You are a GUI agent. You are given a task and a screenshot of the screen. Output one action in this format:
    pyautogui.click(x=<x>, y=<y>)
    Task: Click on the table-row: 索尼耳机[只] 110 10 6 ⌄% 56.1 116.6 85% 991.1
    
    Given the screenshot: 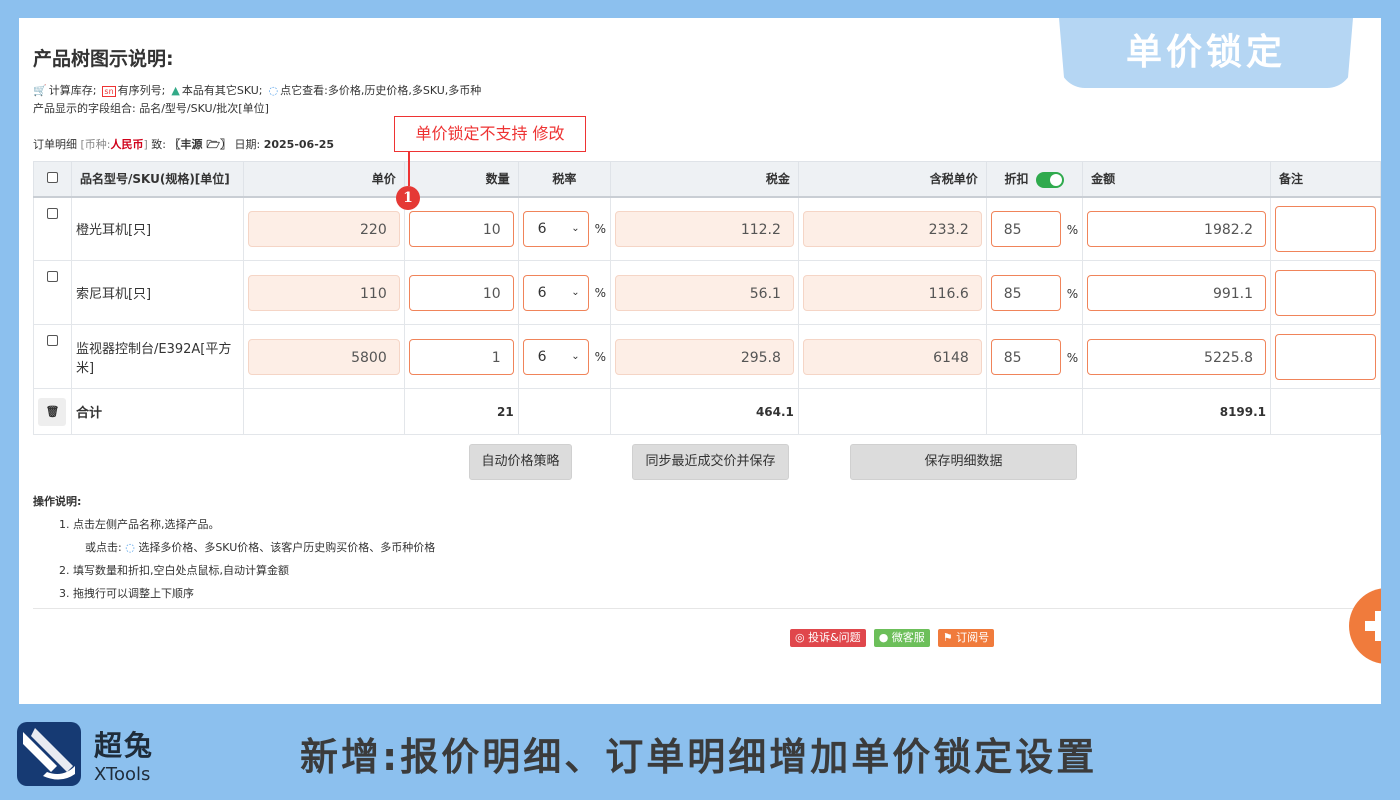 What is the action you would take?
    pyautogui.click(x=707, y=292)
    